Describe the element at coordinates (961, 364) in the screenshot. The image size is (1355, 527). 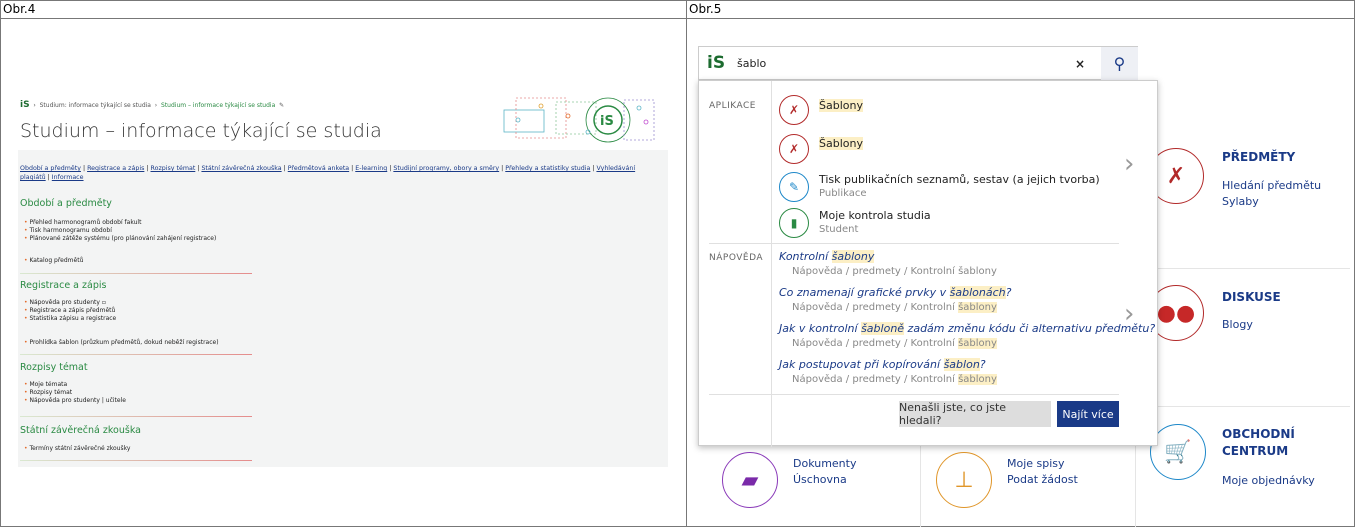
I see `help-highlight: šablon` at that location.